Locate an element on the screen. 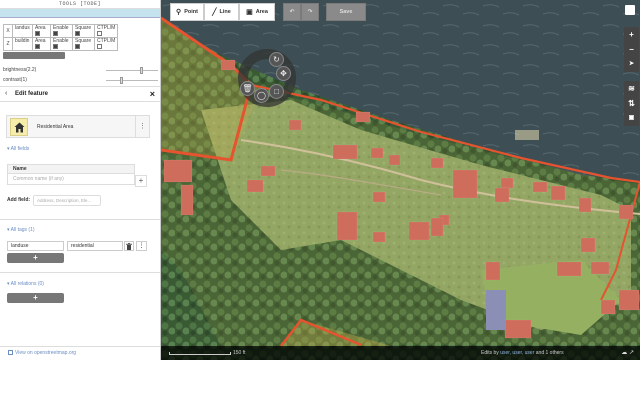 The height and width of the screenshot is (400, 640). add-tag-button: + is located at coordinates (35, 258).